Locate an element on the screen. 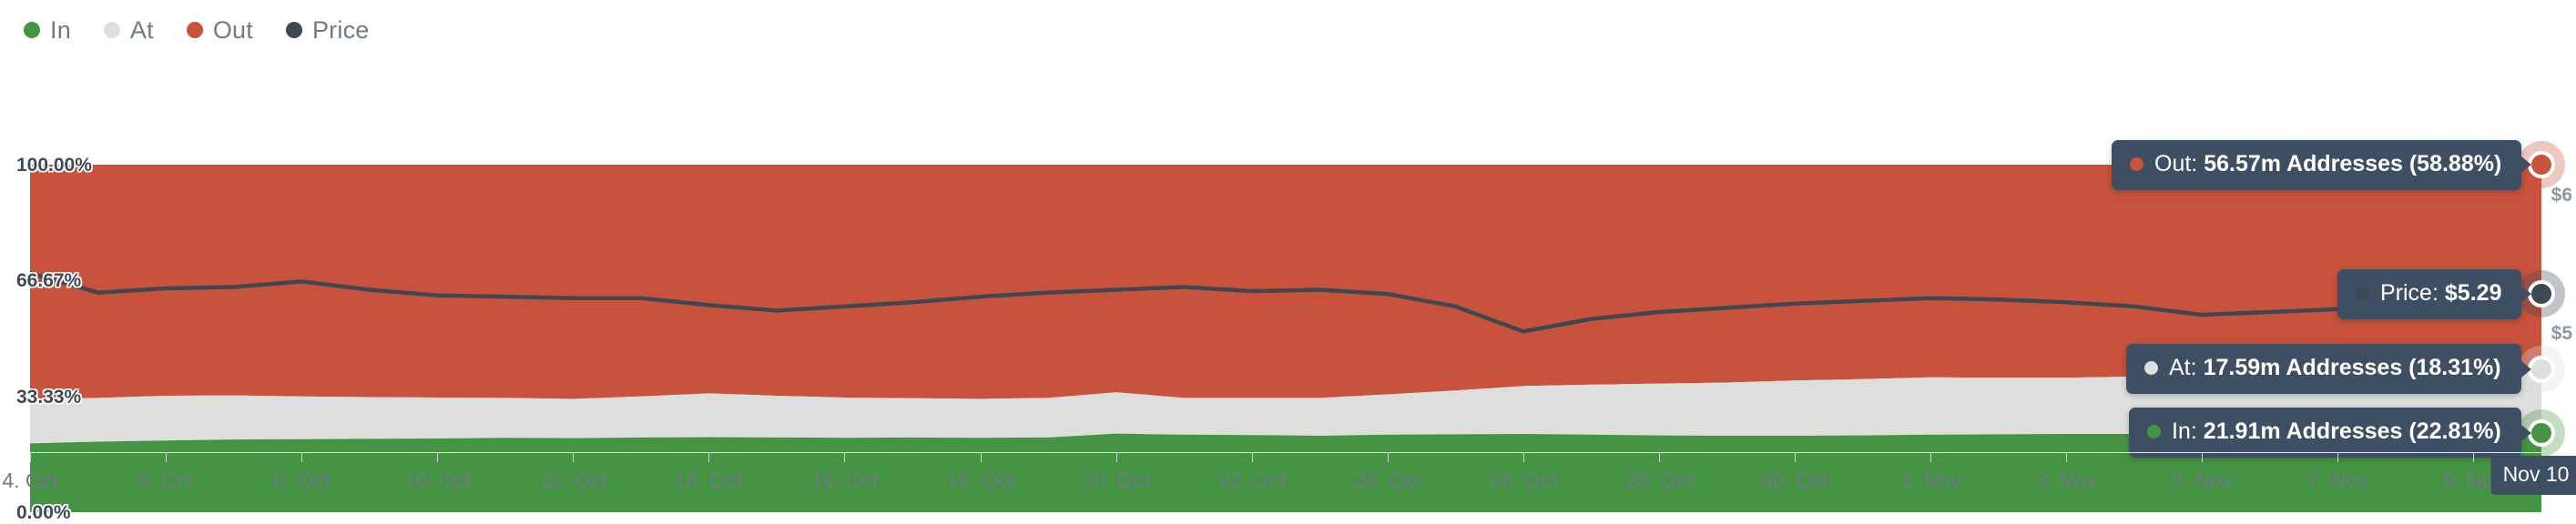 This screenshot has height=524, width=2576. legend-item-price: Price is located at coordinates (327, 30).